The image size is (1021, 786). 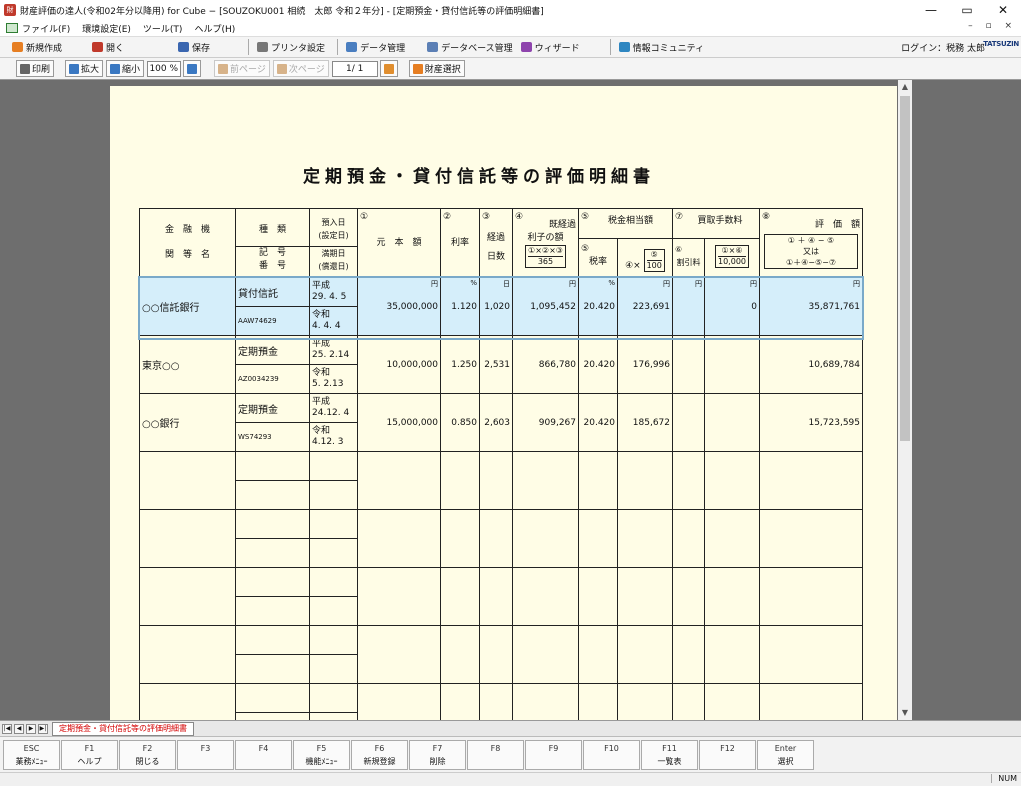 What do you see at coordinates (992, 26) in the screenshot?
I see `mdi-window-controls: – ▫ ×` at bounding box center [992, 26].